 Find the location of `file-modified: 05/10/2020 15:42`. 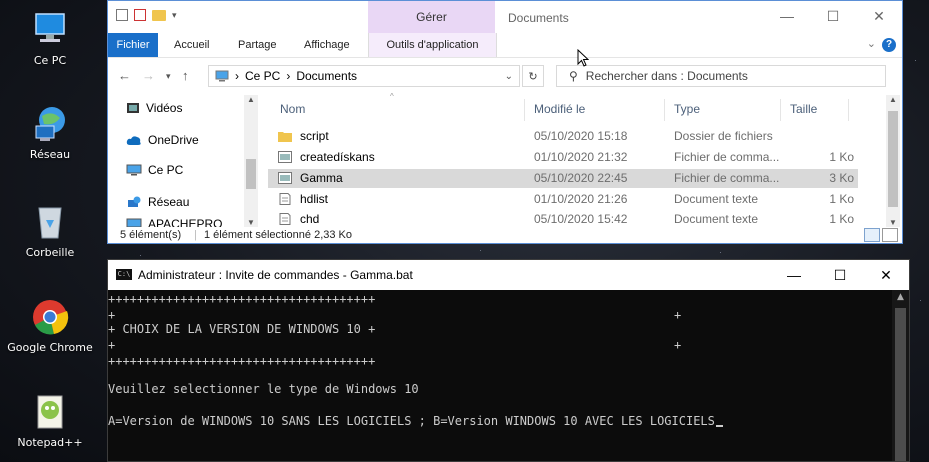

file-modified: 05/10/2020 15:42 is located at coordinates (581, 219).